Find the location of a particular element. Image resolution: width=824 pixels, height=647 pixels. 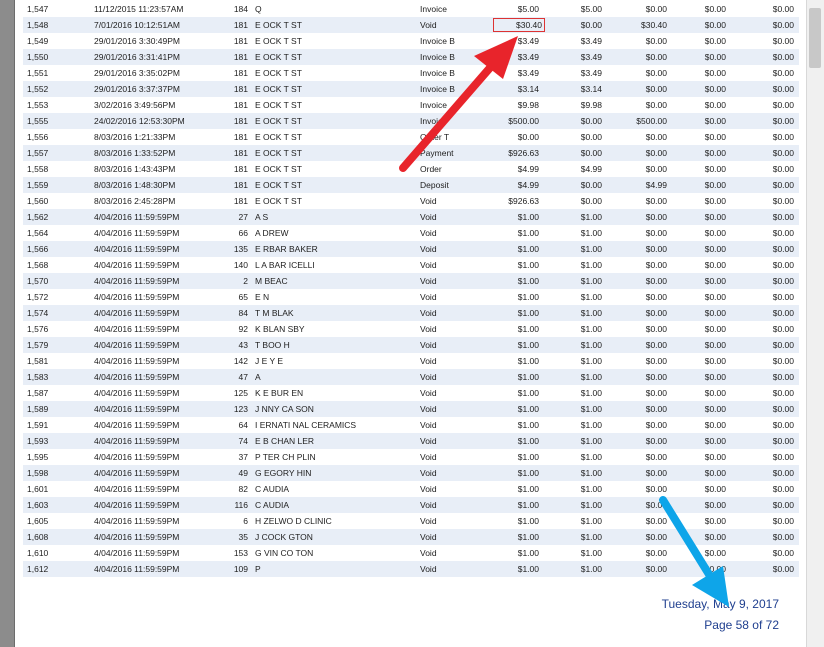

red-arrow-icon is located at coordinates (458, 104).